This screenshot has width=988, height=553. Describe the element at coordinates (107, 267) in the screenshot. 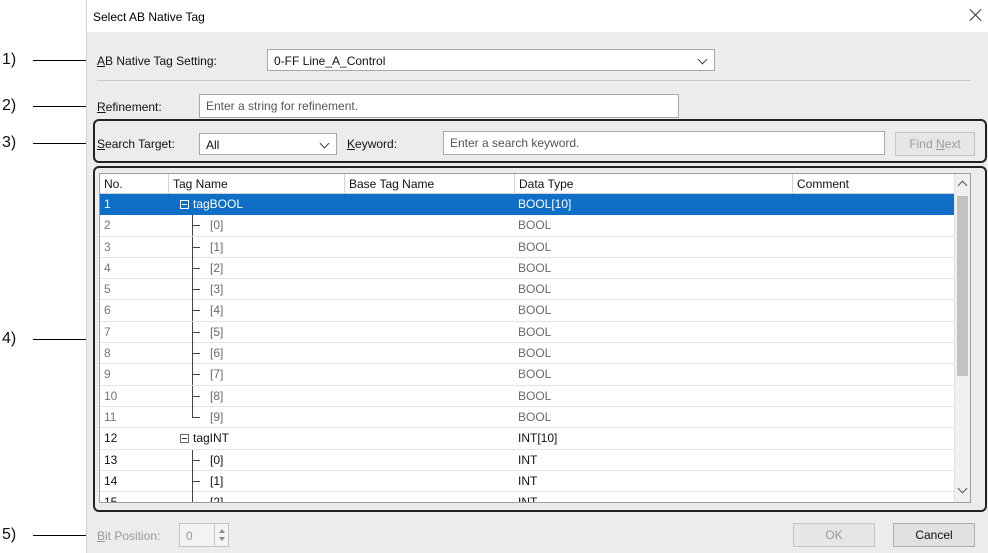

I see `row-number: 4` at that location.